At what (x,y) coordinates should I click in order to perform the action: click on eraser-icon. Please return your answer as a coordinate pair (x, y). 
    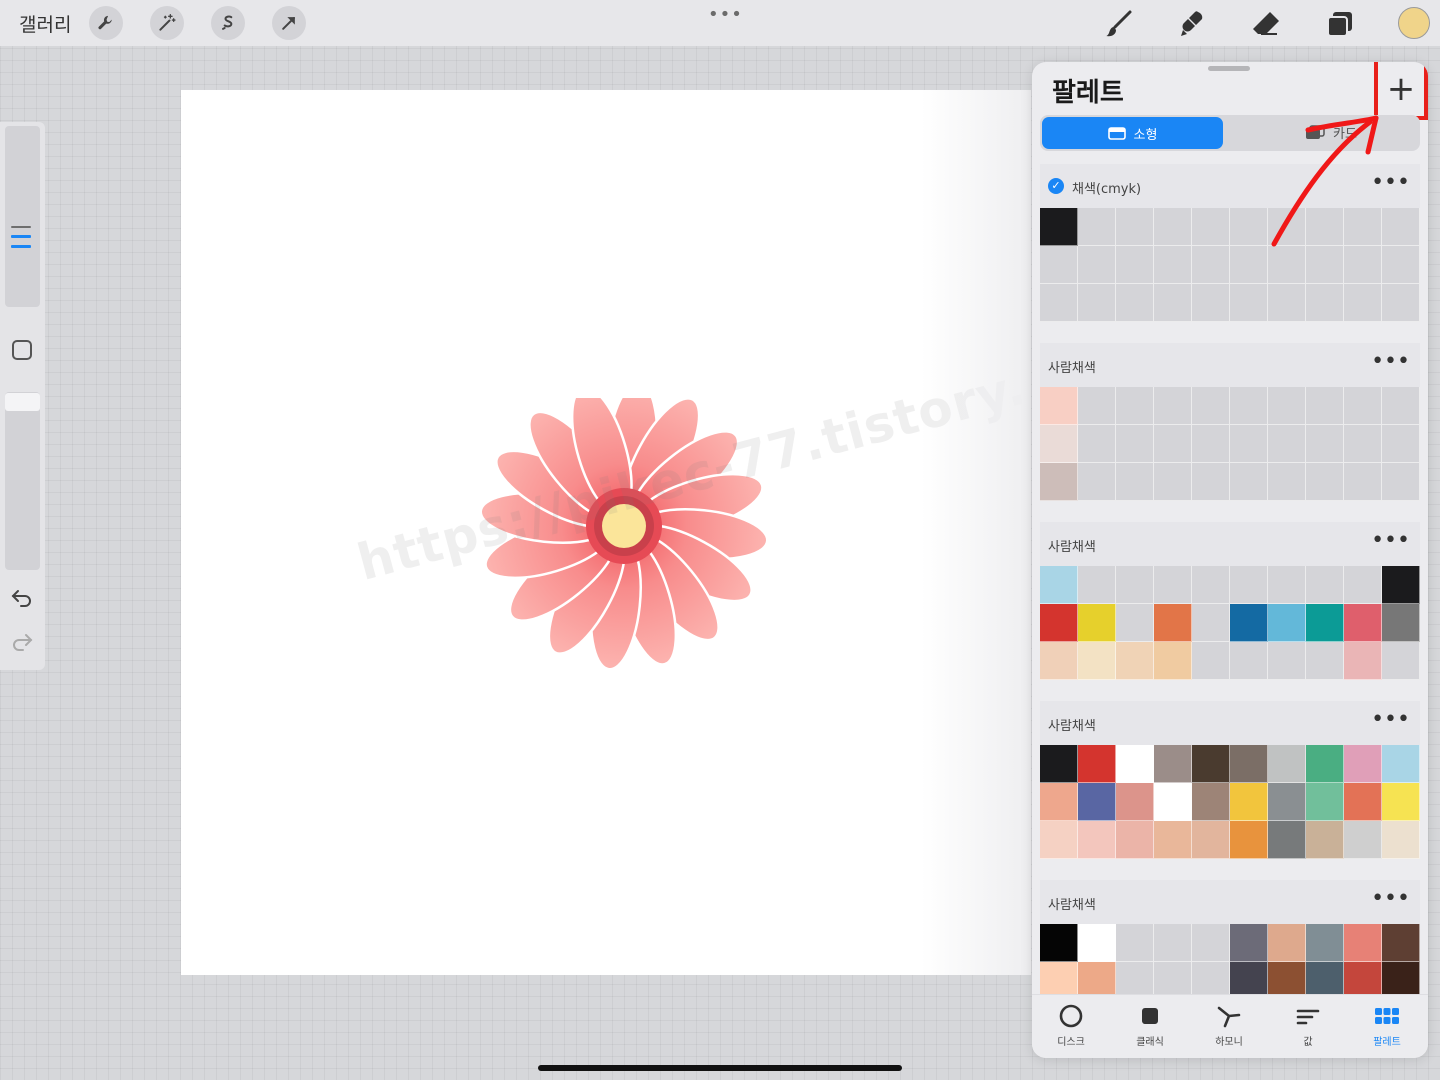
    Looking at the image, I should click on (1266, 24).